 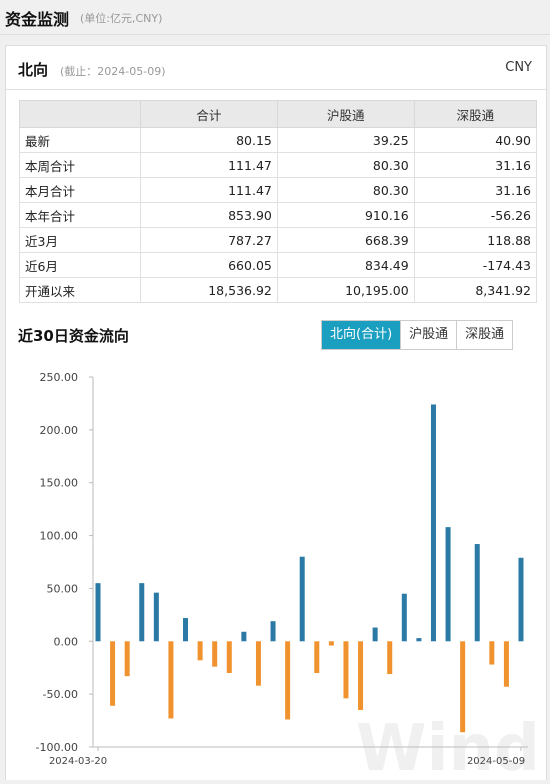 I want to click on y-tick-label: -50.00, so click(x=60, y=694).